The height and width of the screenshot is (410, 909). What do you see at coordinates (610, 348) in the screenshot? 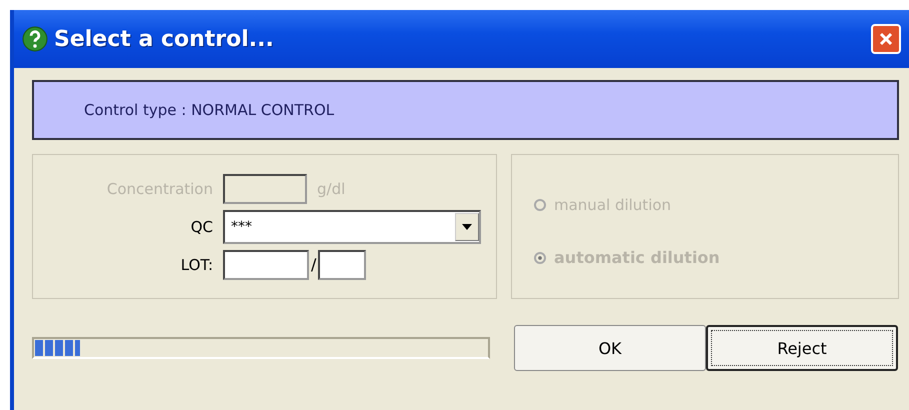
I see `ok-button: OK` at bounding box center [610, 348].